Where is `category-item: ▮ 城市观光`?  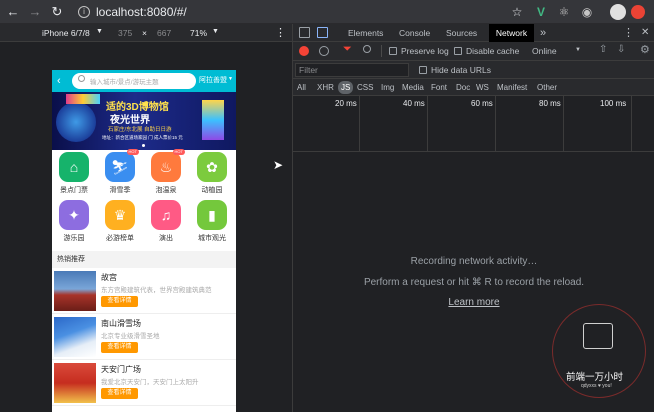
category-item: ▮ 城市观光 is located at coordinates (212, 221).